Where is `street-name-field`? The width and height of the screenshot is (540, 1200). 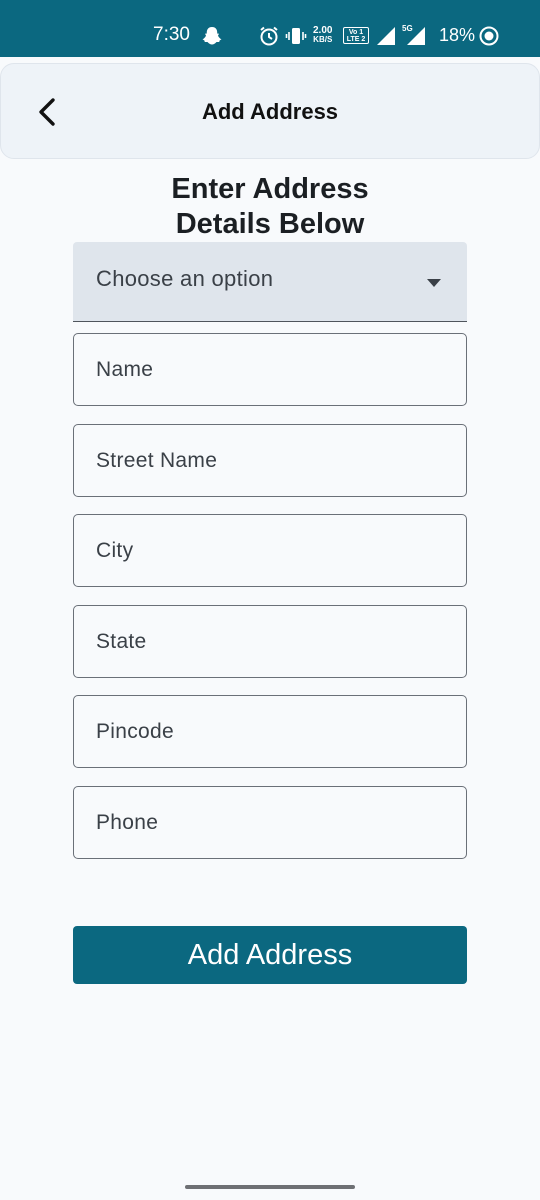 street-name-field is located at coordinates (270, 460).